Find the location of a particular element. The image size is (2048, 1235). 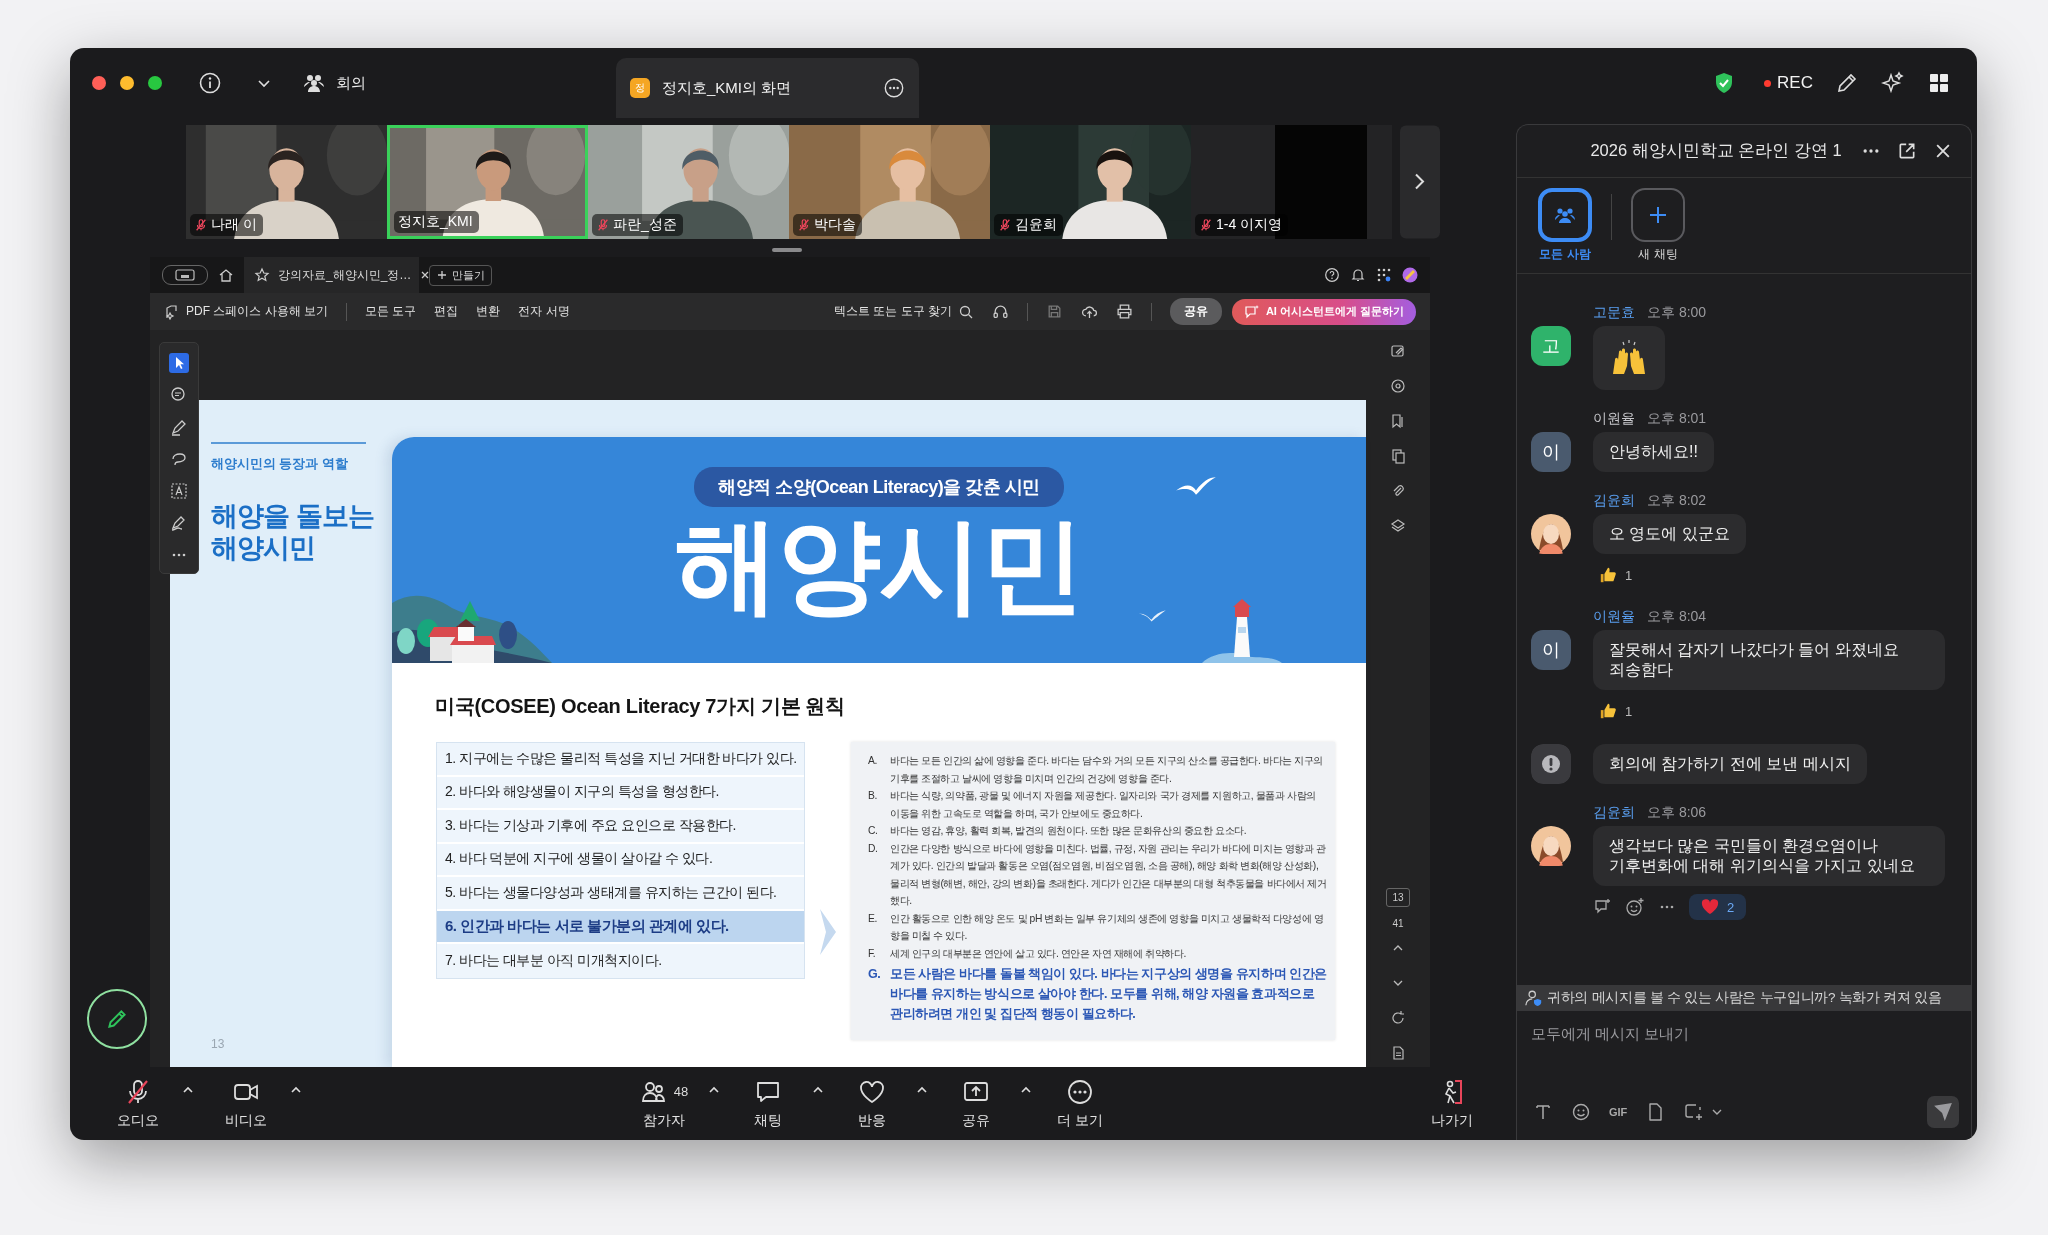

recording-label: REC is located at coordinates (1795, 83).